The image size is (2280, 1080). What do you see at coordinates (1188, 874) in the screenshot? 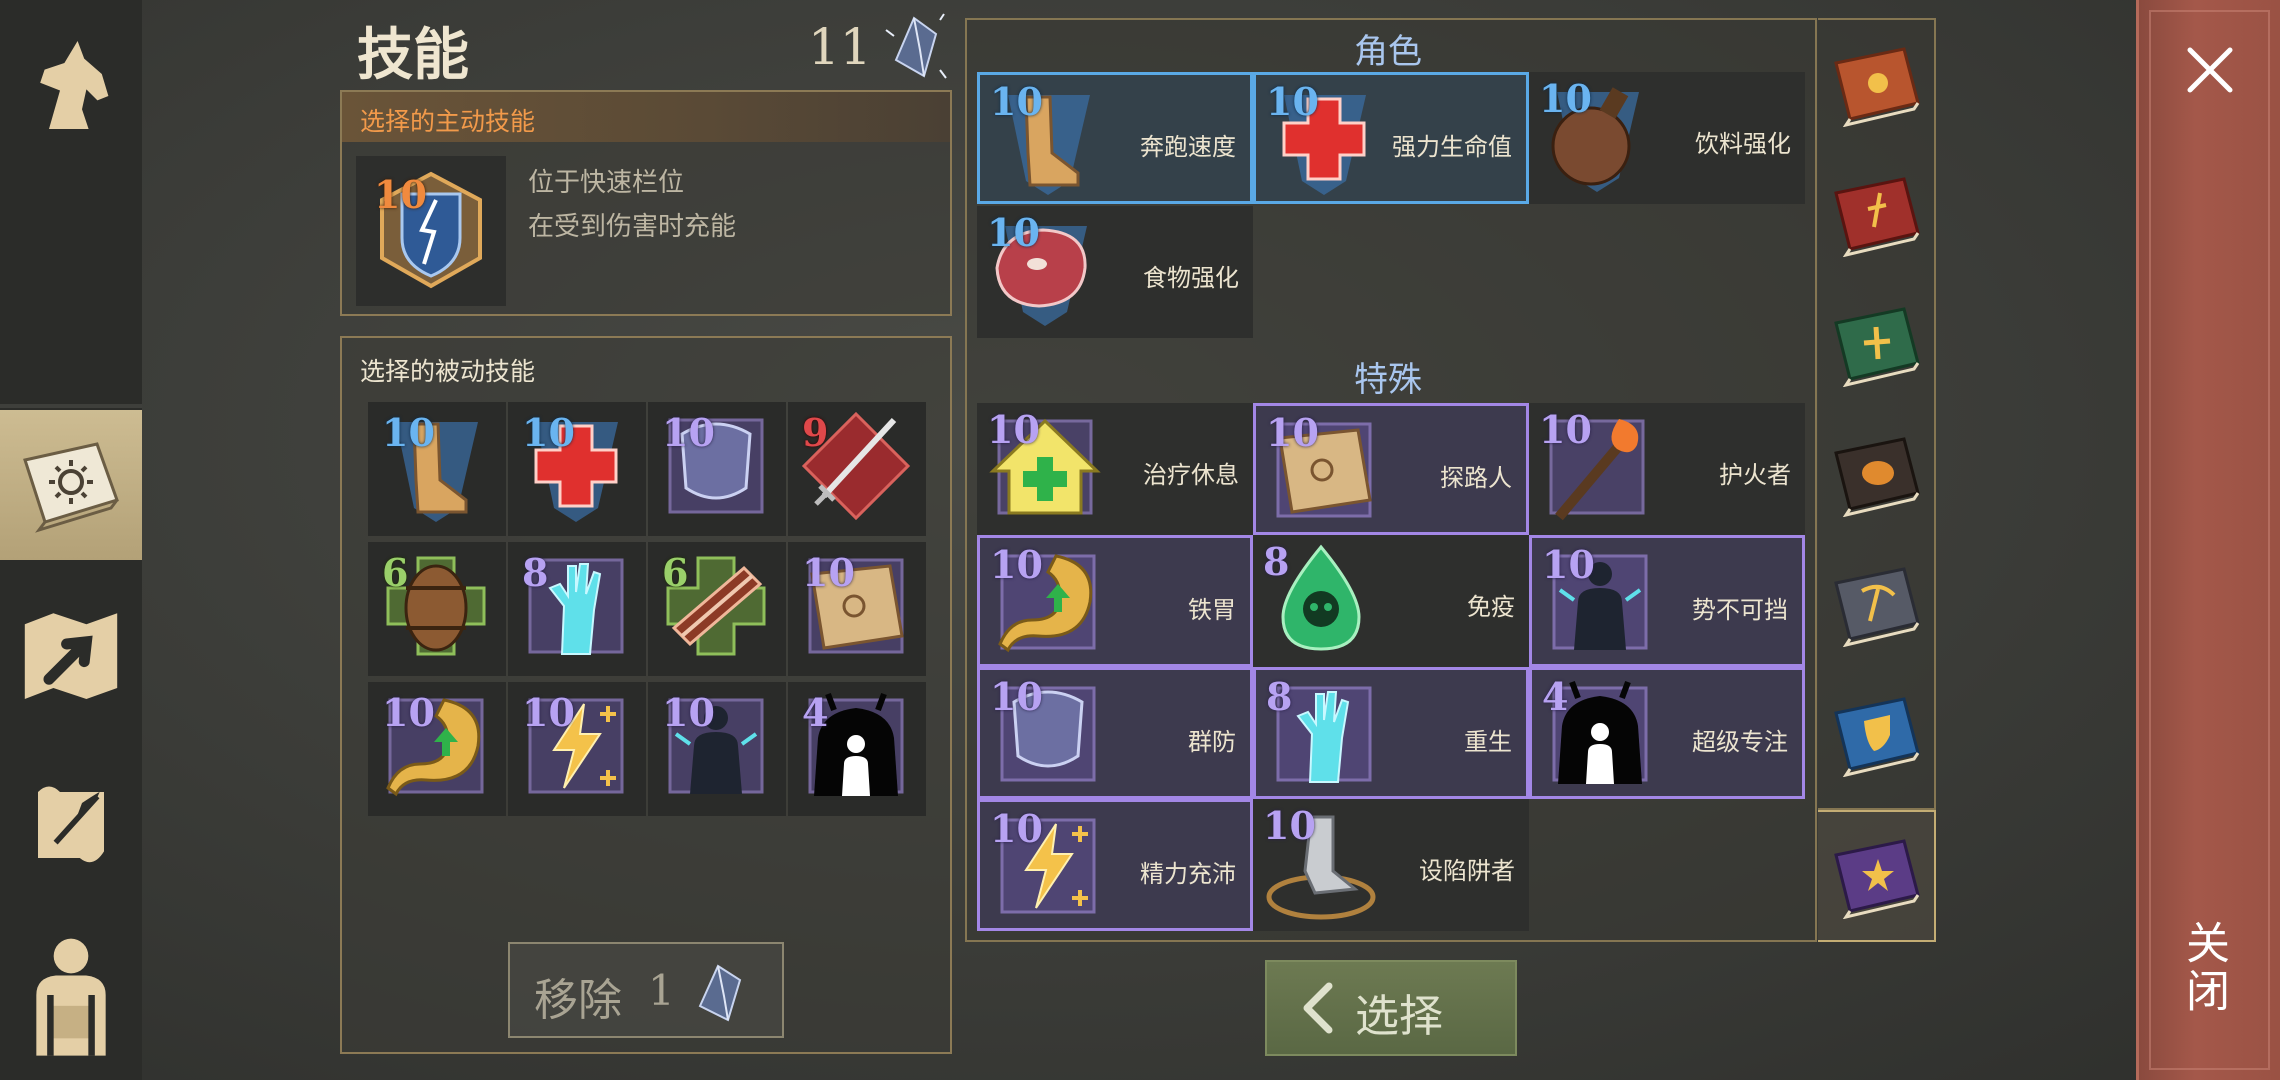
I see `skill-name: 精力充沛` at bounding box center [1188, 874].